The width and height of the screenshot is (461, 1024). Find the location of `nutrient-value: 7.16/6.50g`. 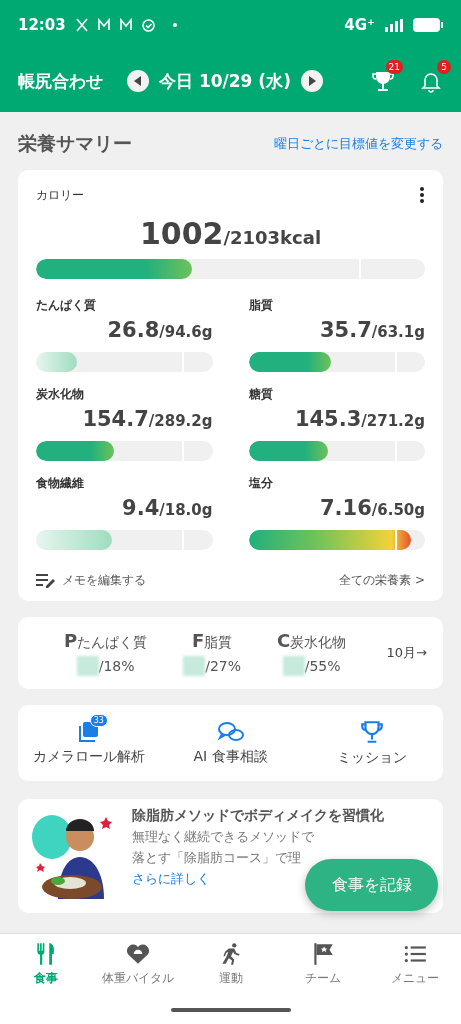

nutrient-value: 7.16/6.50g is located at coordinates (371, 508).